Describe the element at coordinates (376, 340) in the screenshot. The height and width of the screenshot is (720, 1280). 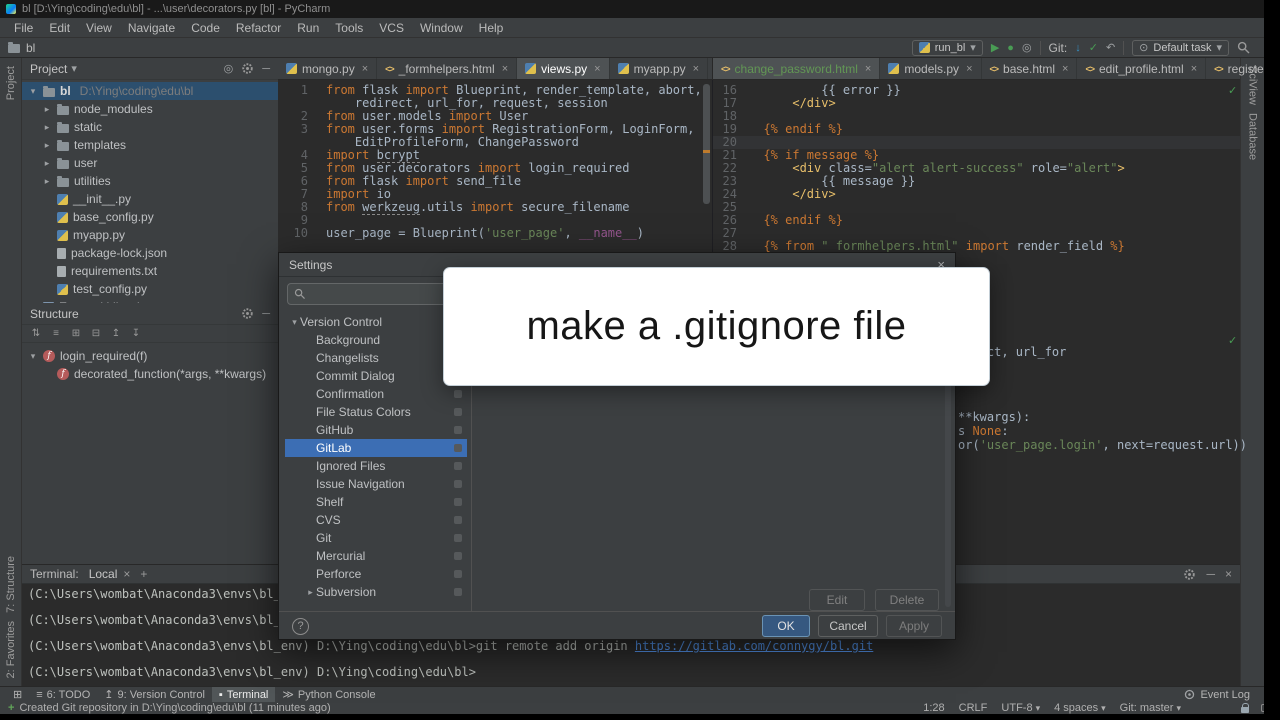
I see `settings-item-background: Background` at that location.